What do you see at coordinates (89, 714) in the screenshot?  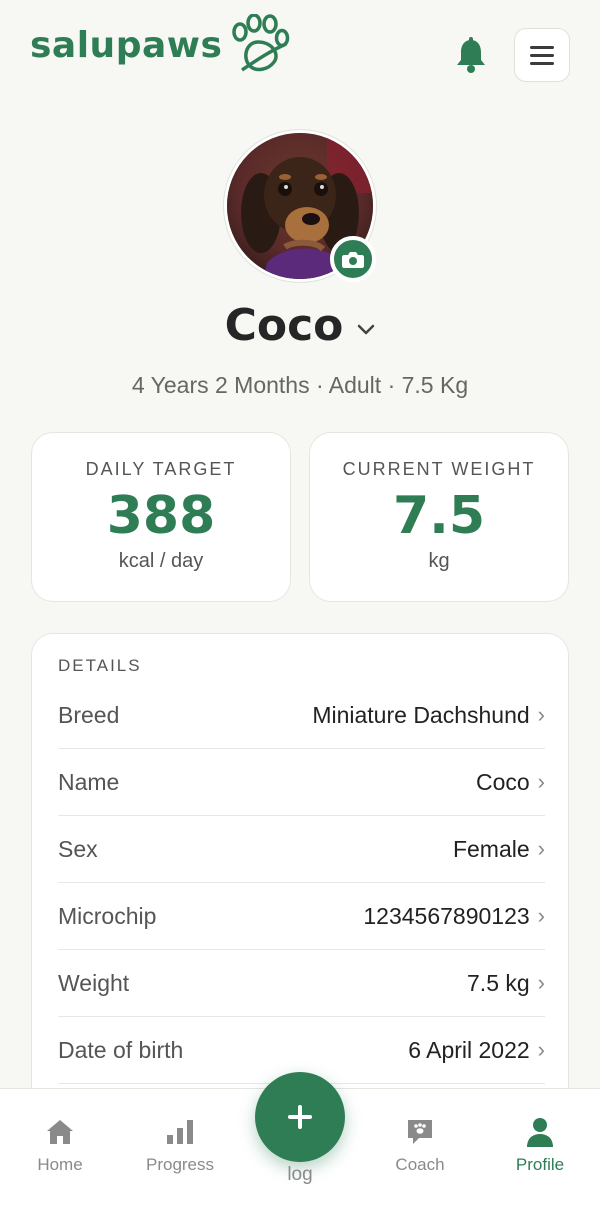 I see `row-label: Breed` at bounding box center [89, 714].